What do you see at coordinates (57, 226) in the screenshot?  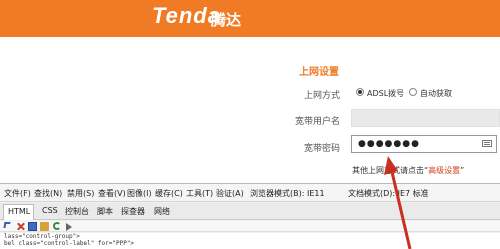 I see `refresh-icon` at bounding box center [57, 226].